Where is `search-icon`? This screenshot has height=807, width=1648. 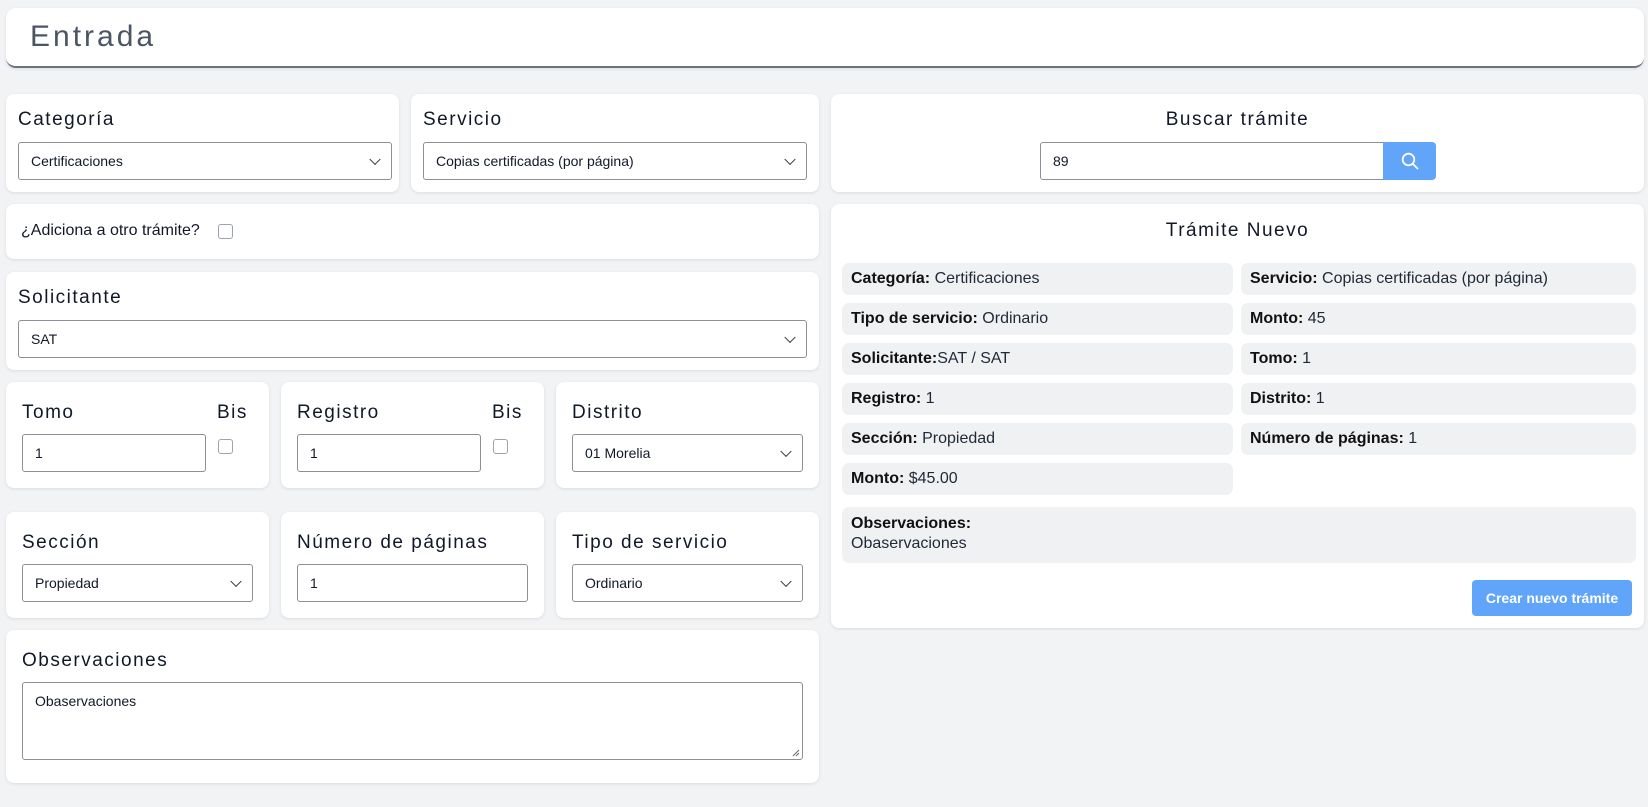
search-icon is located at coordinates (1409, 161).